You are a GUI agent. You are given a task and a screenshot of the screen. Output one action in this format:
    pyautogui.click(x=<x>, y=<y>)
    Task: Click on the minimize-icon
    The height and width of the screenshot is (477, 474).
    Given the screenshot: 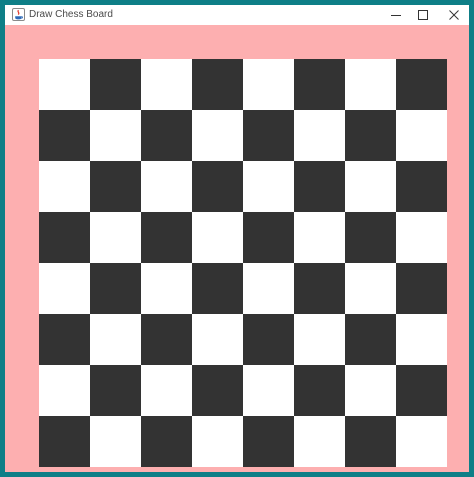 What is the action you would take?
    pyautogui.click(x=396, y=15)
    